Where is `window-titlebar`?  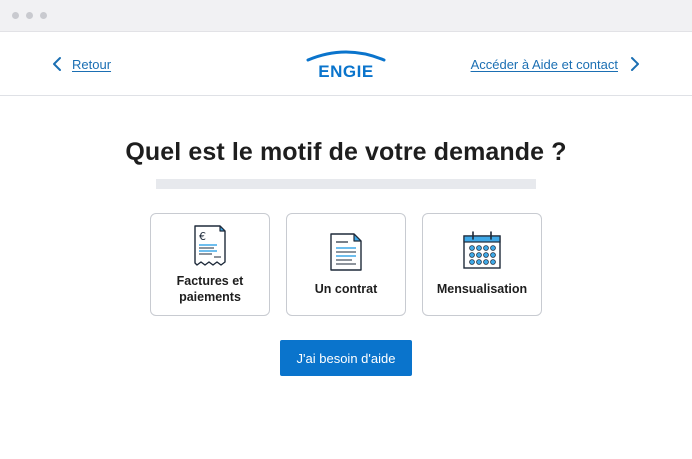 window-titlebar is located at coordinates (346, 16).